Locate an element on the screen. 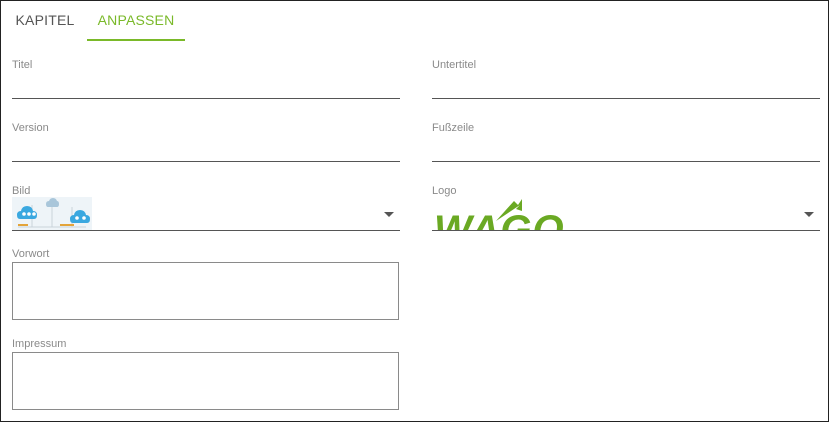  untertitel-label: Untertitel is located at coordinates (454, 65).